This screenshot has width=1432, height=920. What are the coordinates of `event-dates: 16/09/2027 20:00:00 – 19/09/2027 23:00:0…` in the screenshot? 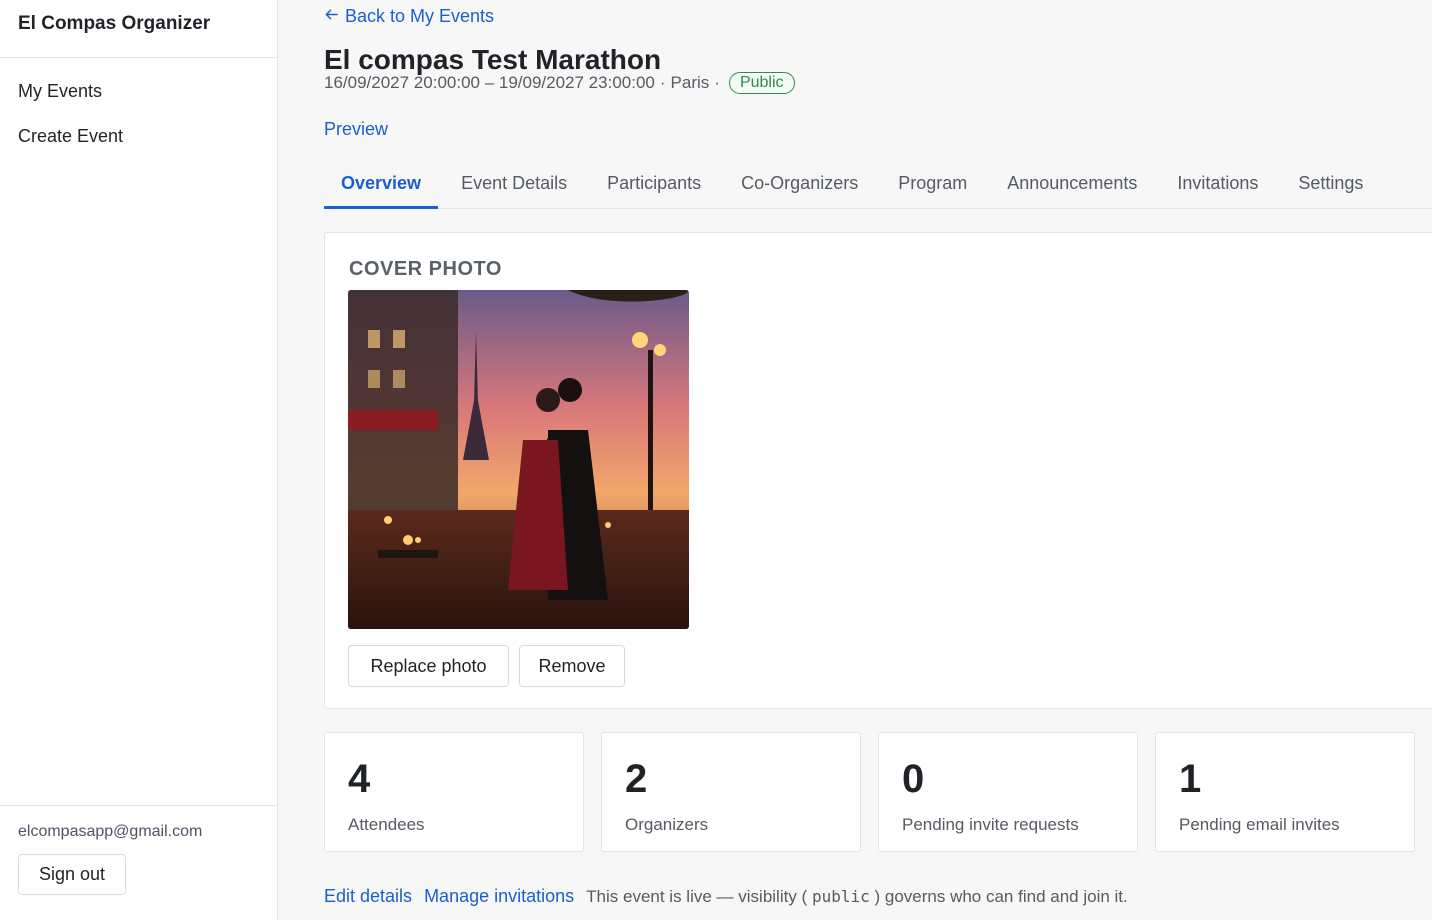 It's located at (489, 82).